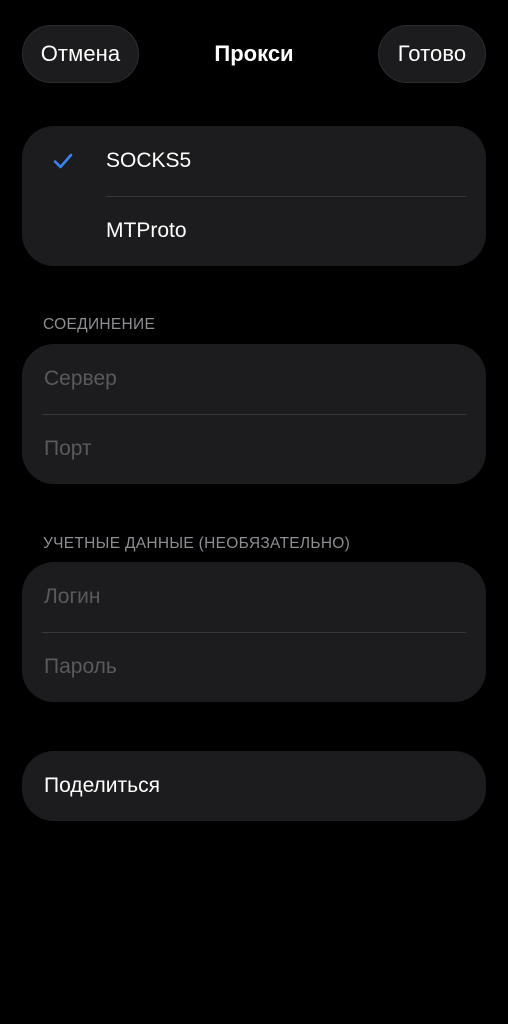 The width and height of the screenshot is (508, 1024). What do you see at coordinates (197, 543) in the screenshot?
I see `credentials-section-header: УЧЕТНЫЕ ДАННЫЕ (НЕОБЯЗАТЕЛЬНО)` at bounding box center [197, 543].